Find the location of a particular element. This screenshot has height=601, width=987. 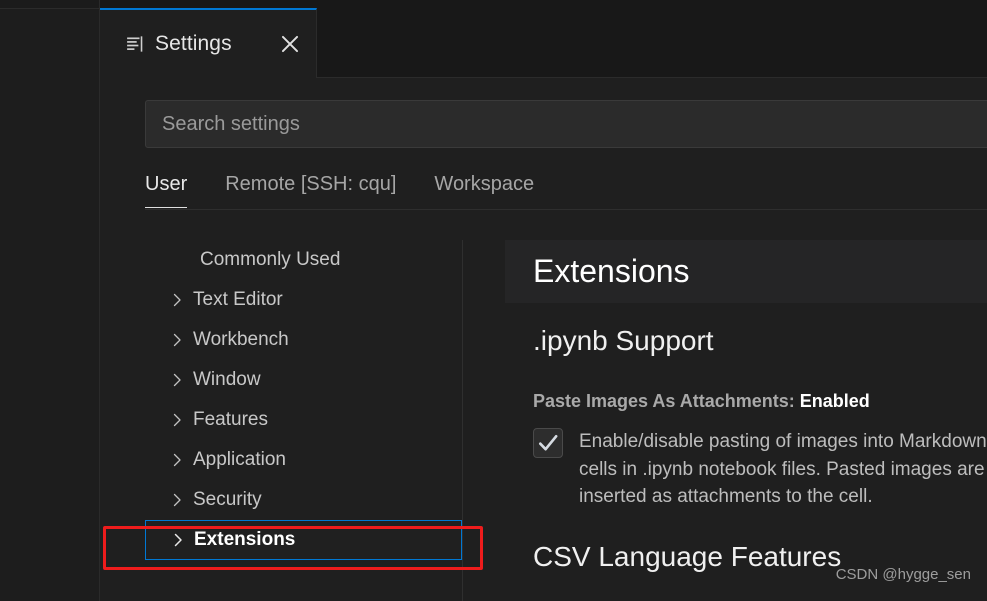

scope-tab-remote-label: Remote [SSH: cqu] is located at coordinates (311, 184).